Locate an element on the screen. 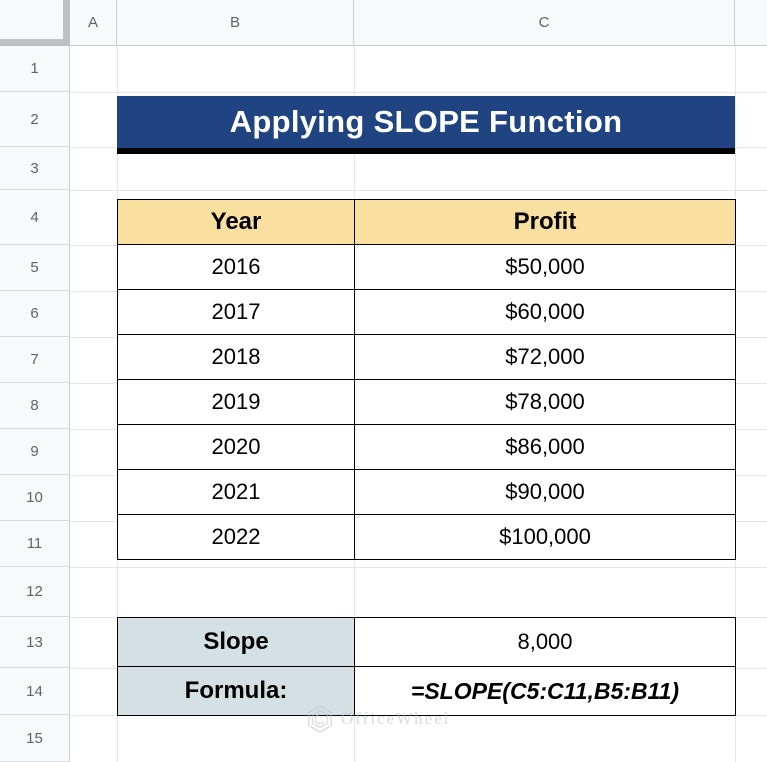 This screenshot has height=762, width=767. row-header-8-label: 8 is located at coordinates (34, 405).